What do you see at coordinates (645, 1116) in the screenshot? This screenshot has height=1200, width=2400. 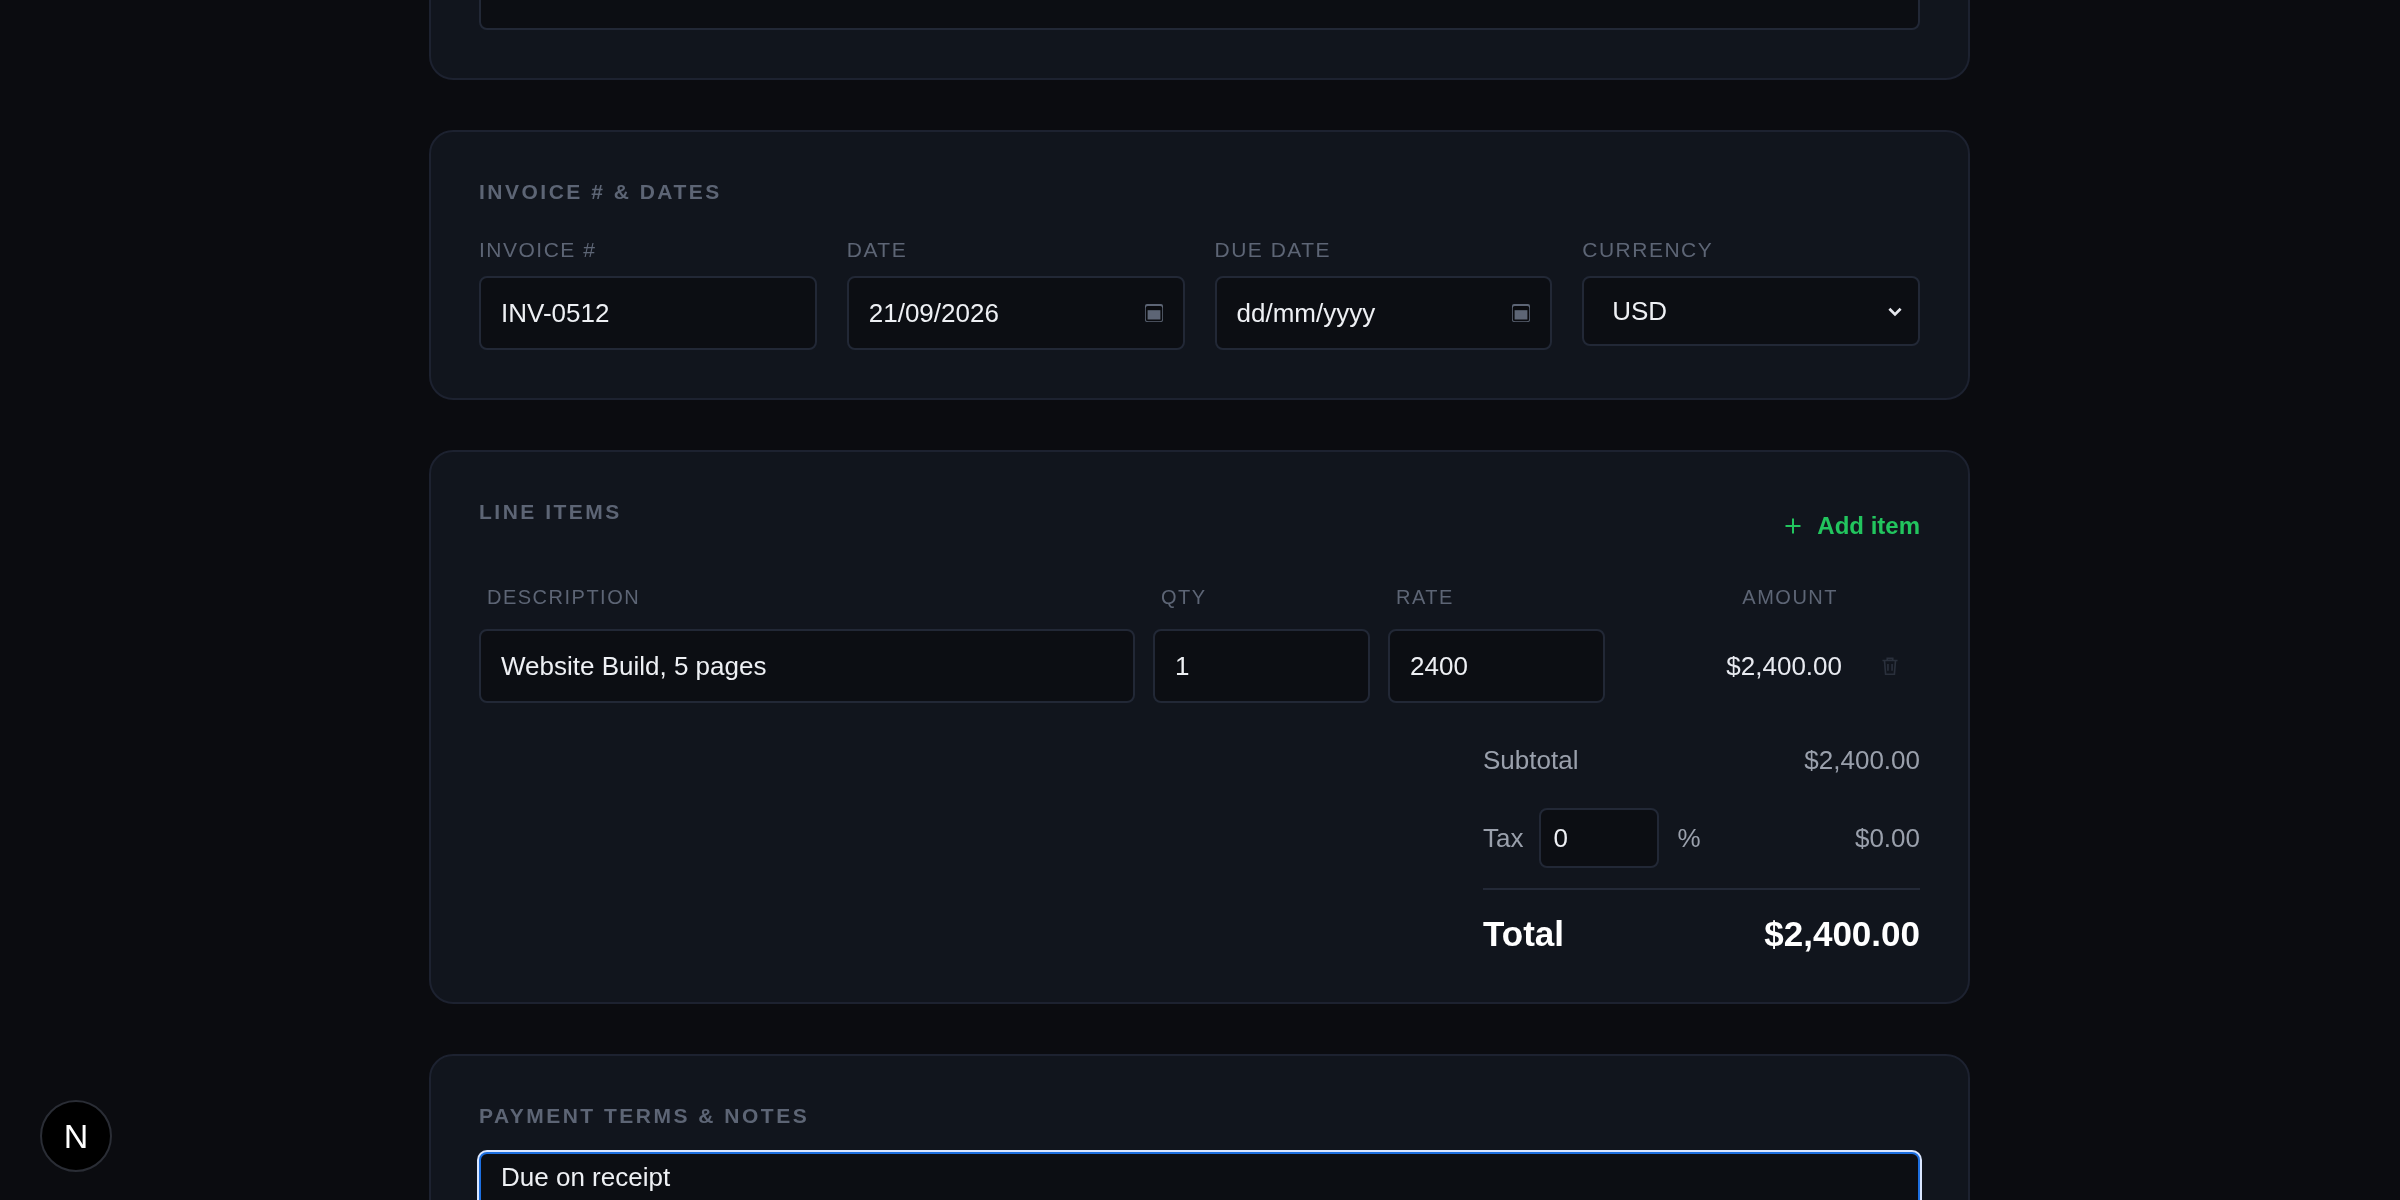 I see `section-title: PAYMENT TERMS & NOTES` at bounding box center [645, 1116].